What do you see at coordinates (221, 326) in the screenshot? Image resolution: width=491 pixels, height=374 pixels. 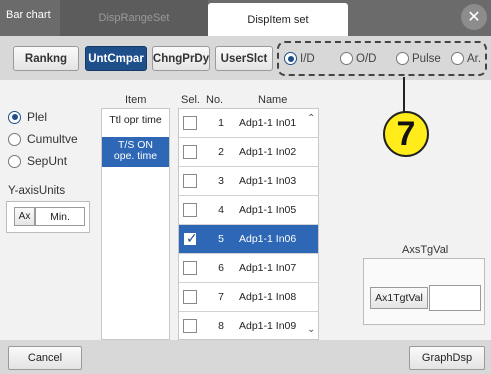 I see `row-no: 8` at bounding box center [221, 326].